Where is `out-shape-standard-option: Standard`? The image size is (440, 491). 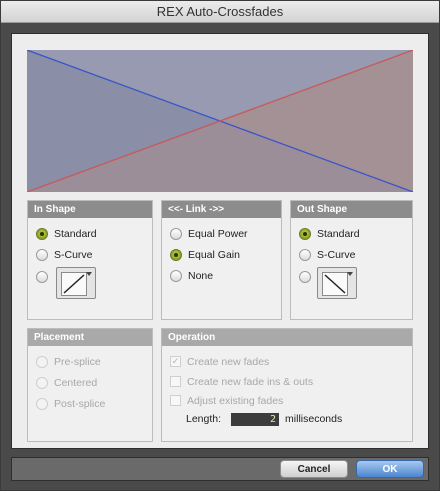
out-shape-standard-option: Standard is located at coordinates (329, 234).